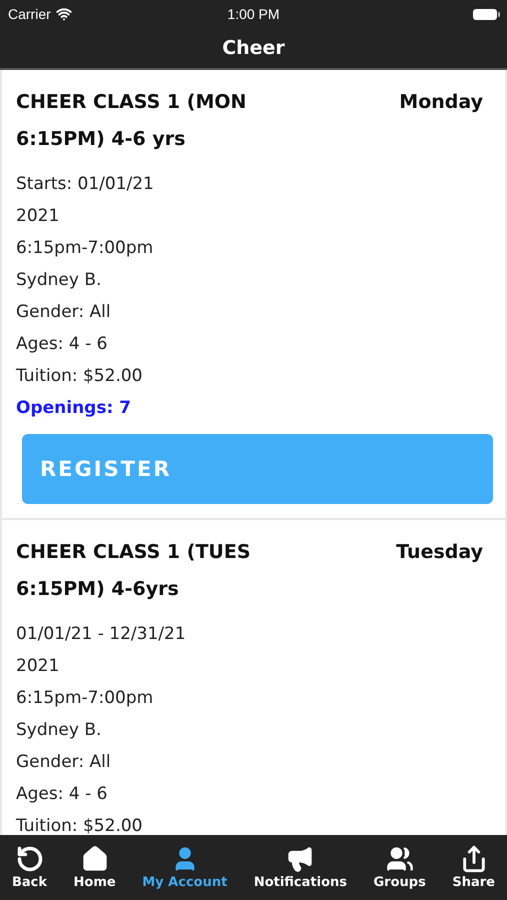 The width and height of the screenshot is (507, 900). I want to click on class-day: Monday, so click(446, 102).